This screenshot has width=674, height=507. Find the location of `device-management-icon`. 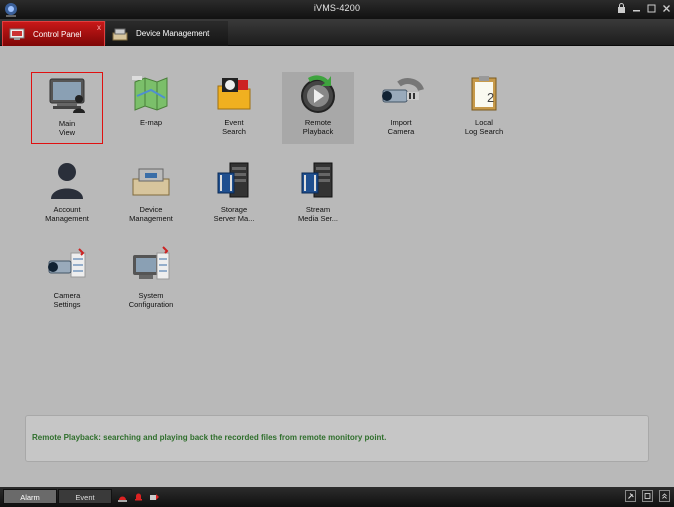

device-management-icon is located at coordinates (120, 34).